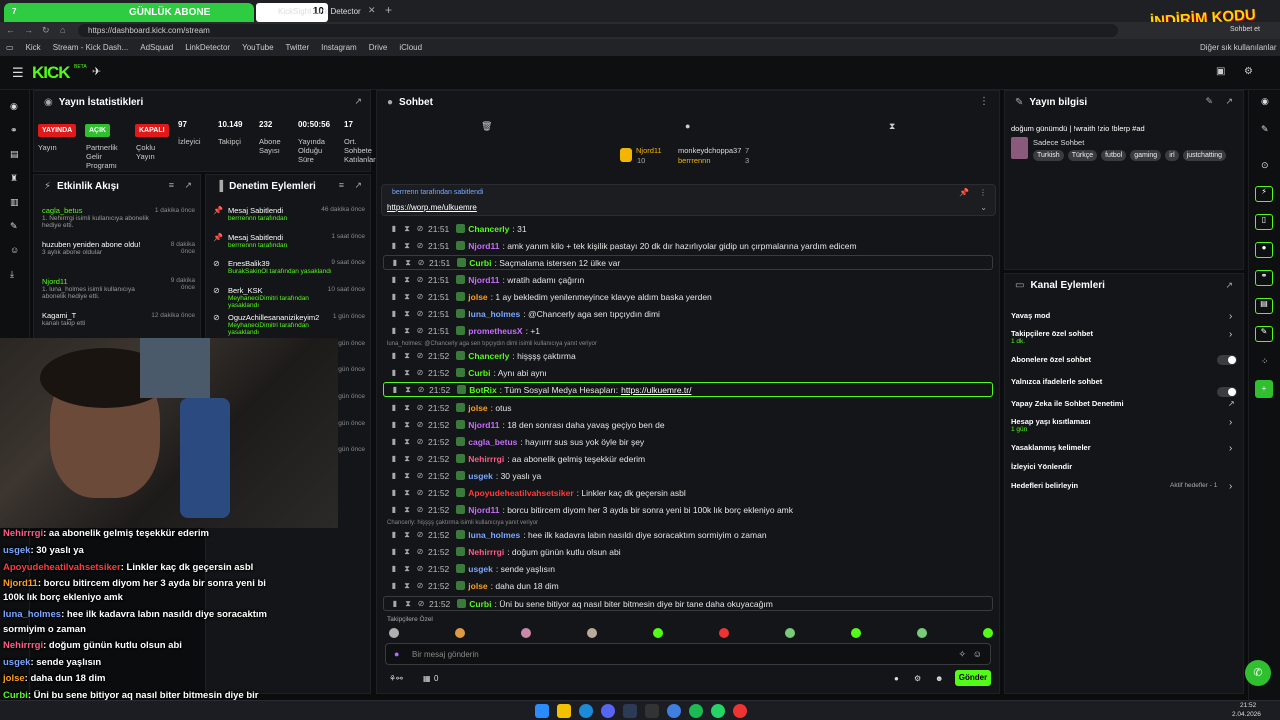 The height and width of the screenshot is (720, 1280). I want to click on chat-settings-bubble-icon: ●, so click(896, 678).